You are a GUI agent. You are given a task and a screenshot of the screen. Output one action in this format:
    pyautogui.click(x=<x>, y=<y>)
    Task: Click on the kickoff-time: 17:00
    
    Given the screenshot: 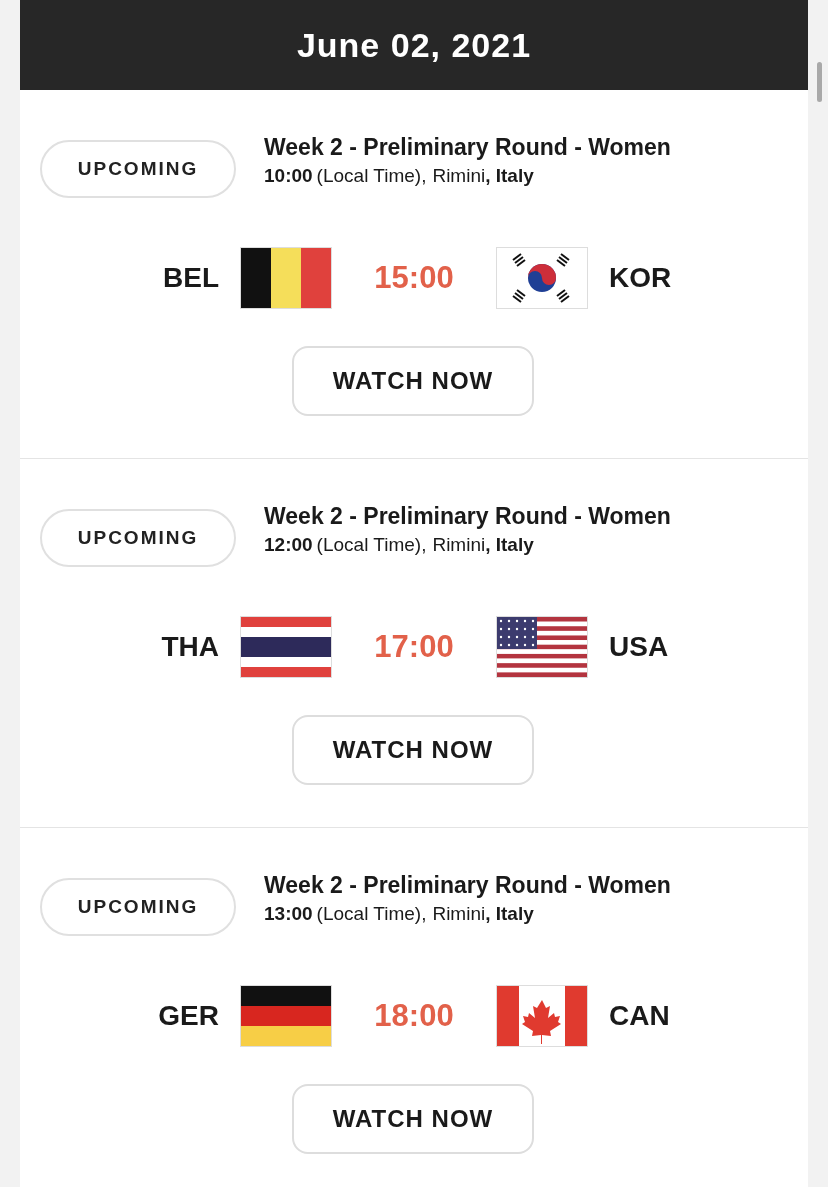 What is the action you would take?
    pyautogui.click(x=414, y=647)
    